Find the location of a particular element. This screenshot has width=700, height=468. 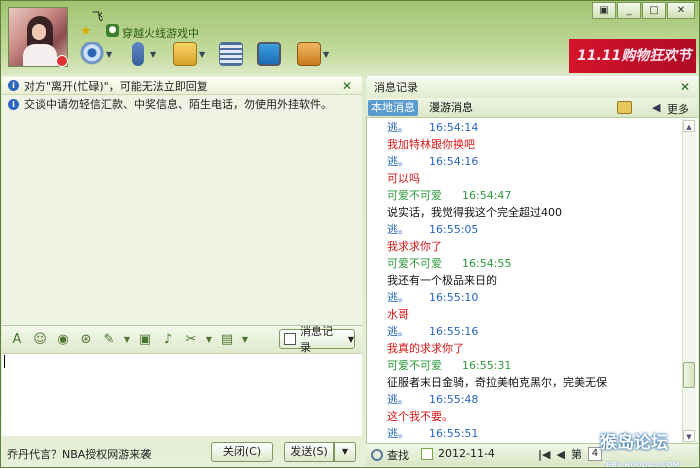

message-time: 16:54:47 is located at coordinates (487, 195).